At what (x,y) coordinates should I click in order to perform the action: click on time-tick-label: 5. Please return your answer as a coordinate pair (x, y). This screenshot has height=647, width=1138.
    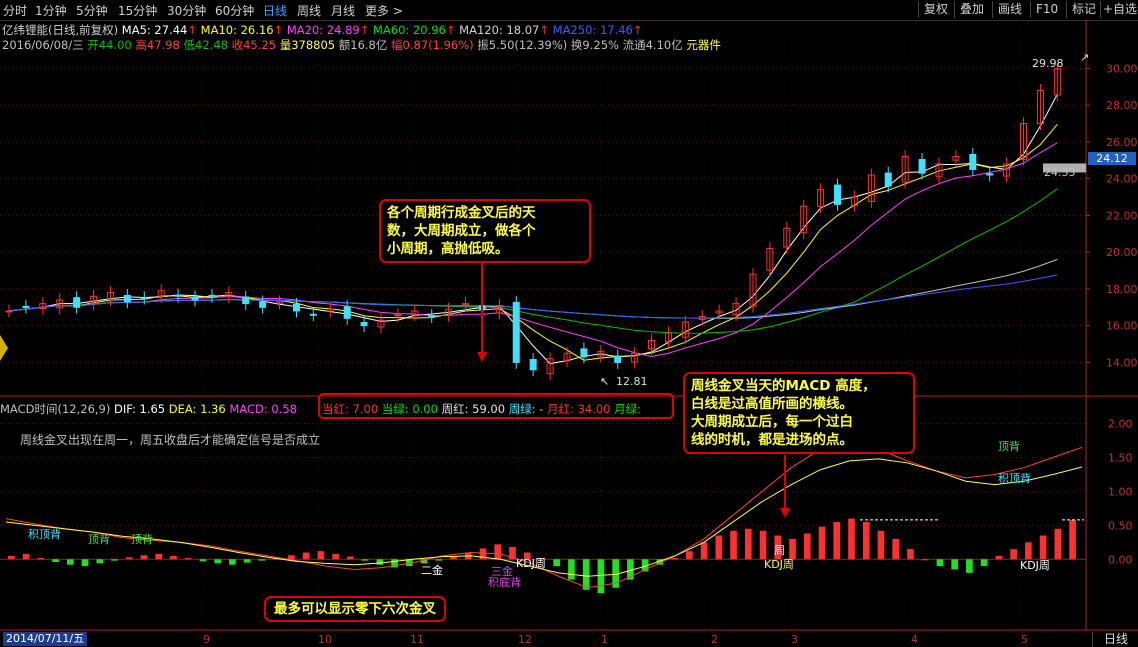
    Looking at the image, I should click on (1024, 639).